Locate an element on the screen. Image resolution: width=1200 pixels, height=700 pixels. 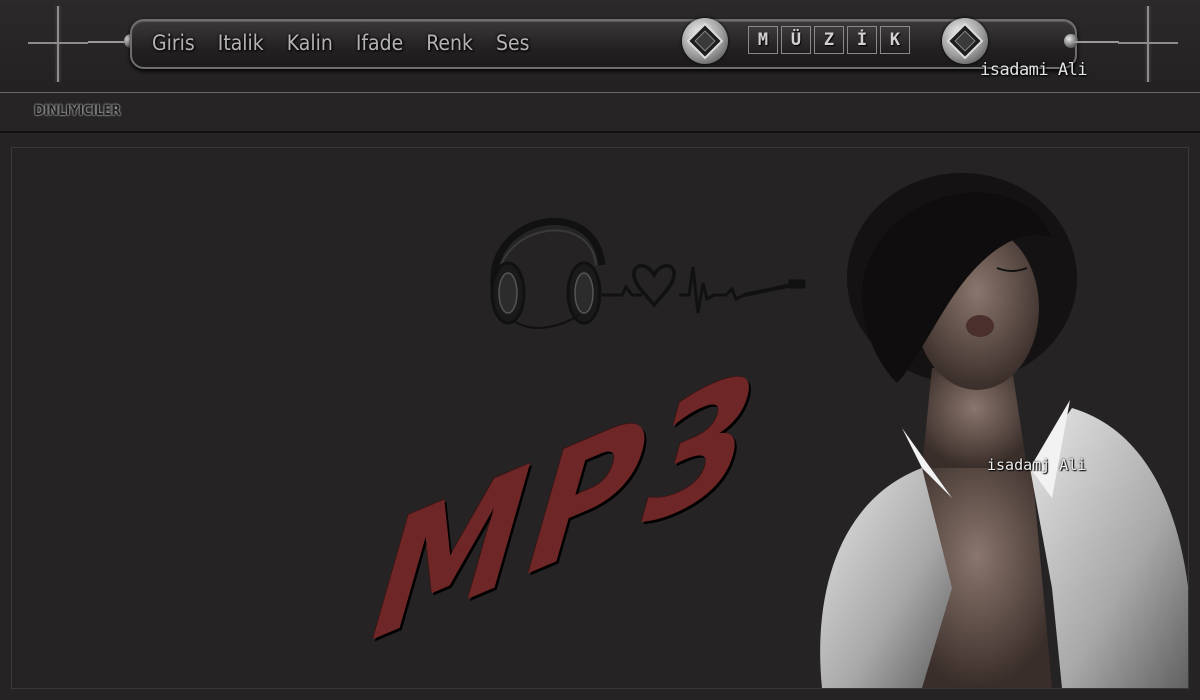
heart-icon is located at coordinates (704, 289).